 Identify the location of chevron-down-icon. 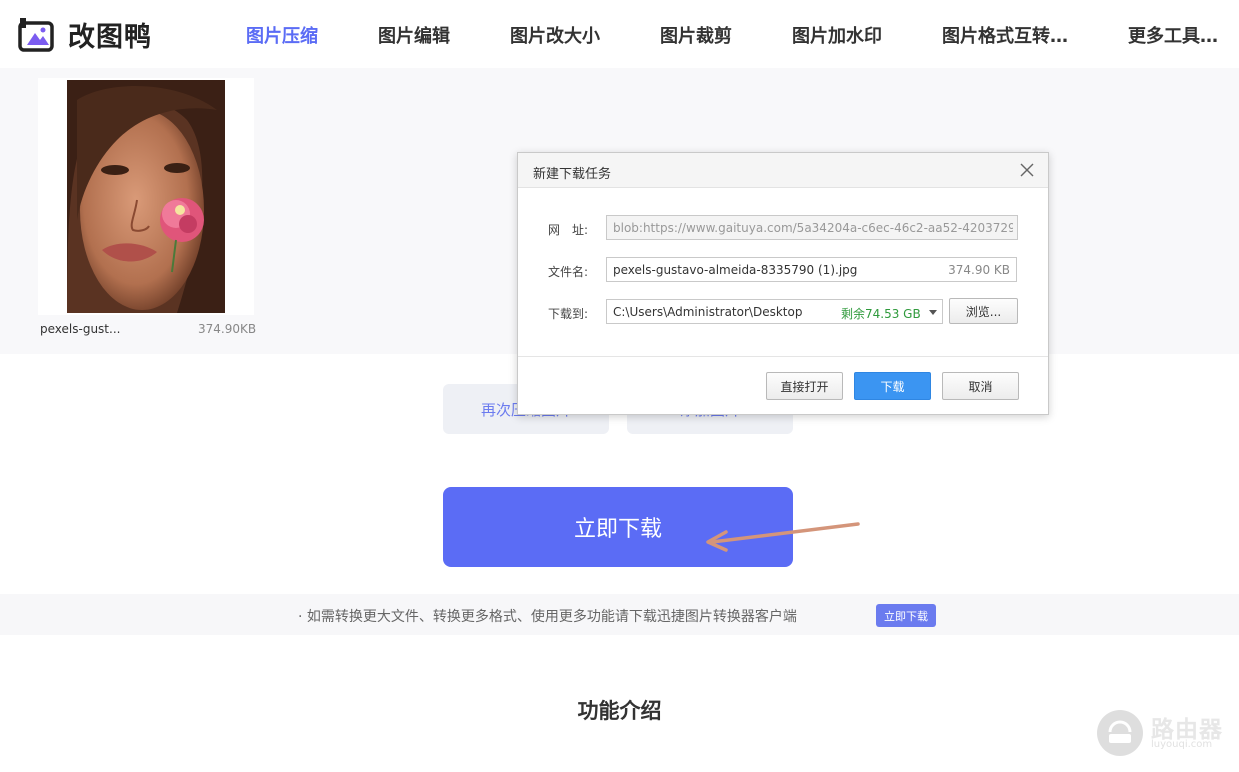
(933, 312).